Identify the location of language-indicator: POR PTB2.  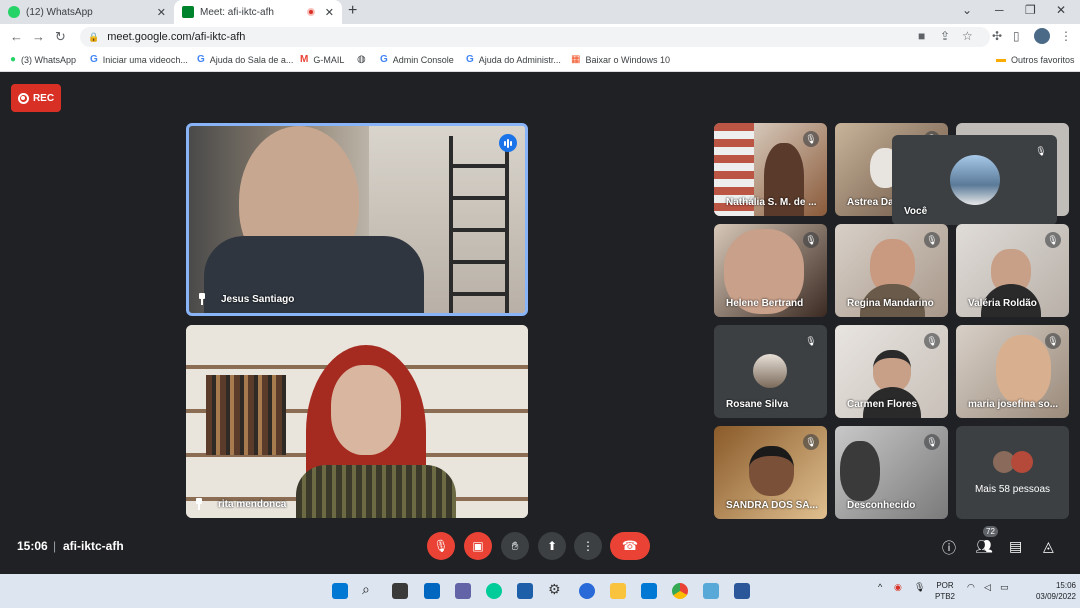
(945, 591).